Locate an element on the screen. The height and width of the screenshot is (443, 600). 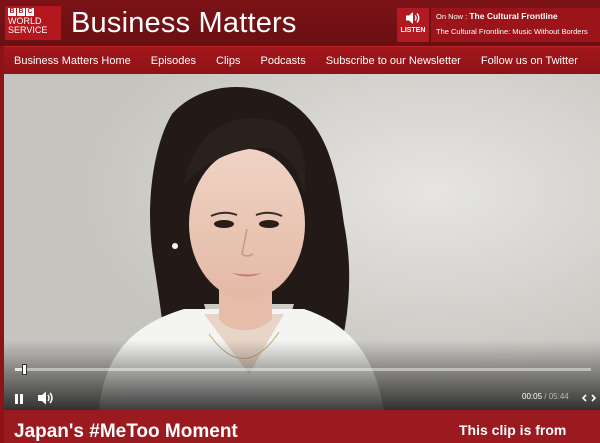
logo-letter-b1: B is located at coordinates (12, 12).